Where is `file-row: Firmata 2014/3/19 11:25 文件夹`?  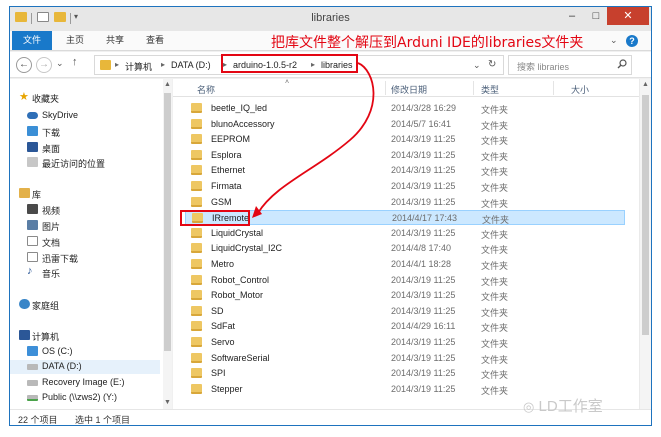 file-row: Firmata 2014/3/19 11:25 文件夹 is located at coordinates (405, 186).